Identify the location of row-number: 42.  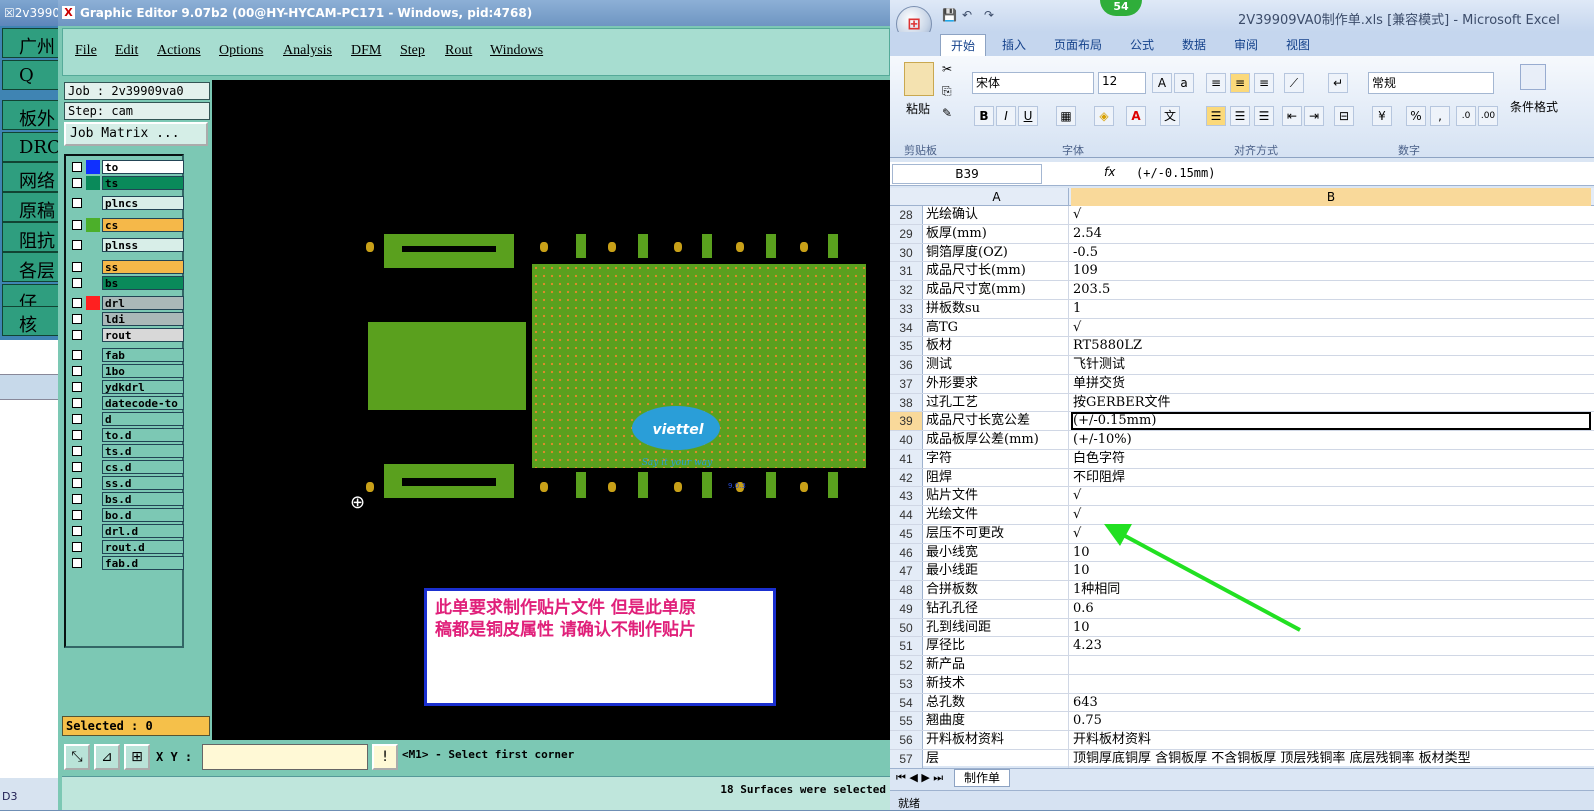
(906, 477).